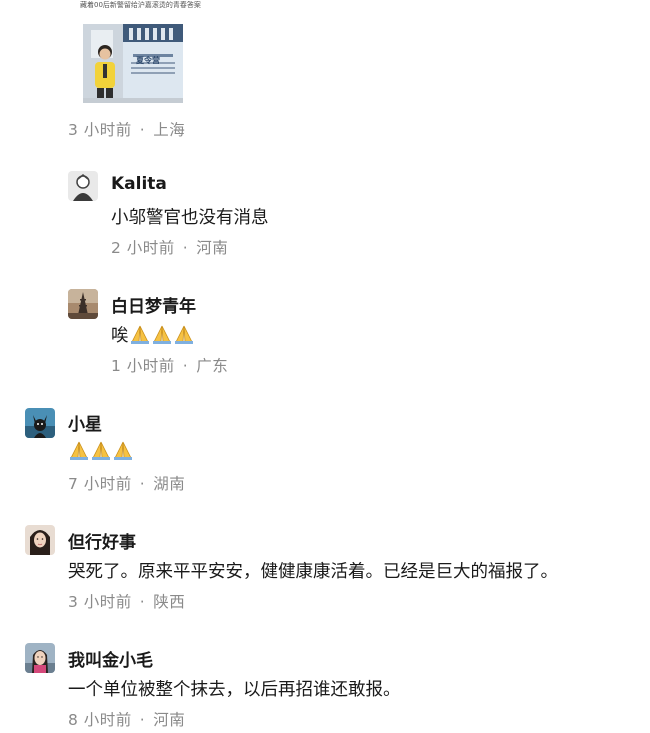 Image resolution: width=650 pixels, height=733 pixels. Describe the element at coordinates (153, 304) in the screenshot. I see `comment-username: 白日梦青年` at that location.